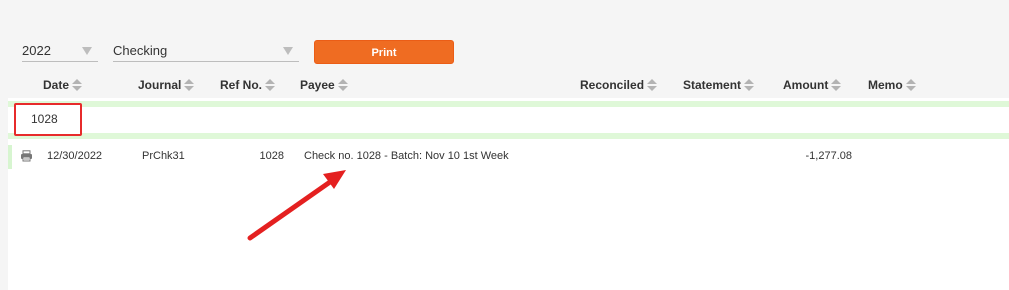 This screenshot has width=1009, height=290. Describe the element at coordinates (508, 120) in the screenshot. I see `filter-row` at that location.